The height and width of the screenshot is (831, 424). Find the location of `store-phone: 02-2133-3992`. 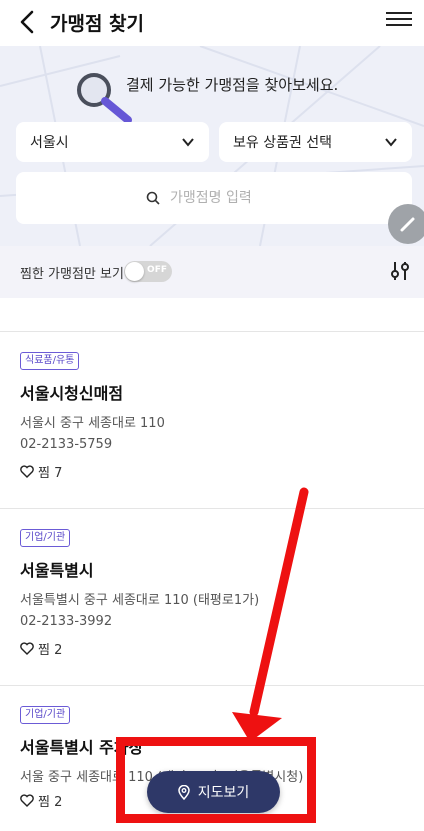

store-phone: 02-2133-3992 is located at coordinates (66, 621).